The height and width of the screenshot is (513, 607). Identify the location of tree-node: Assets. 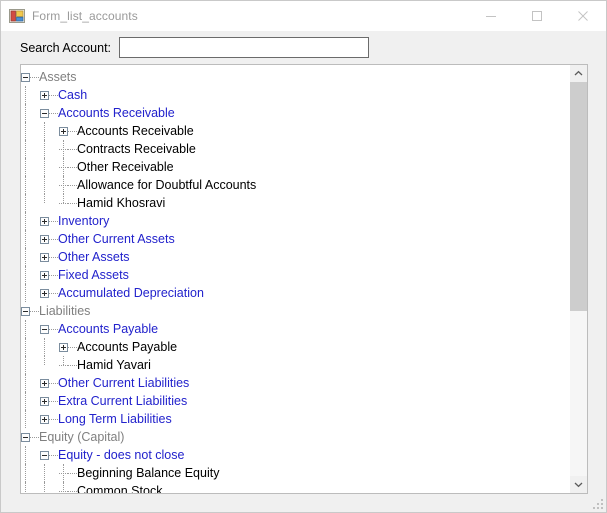
(295, 77).